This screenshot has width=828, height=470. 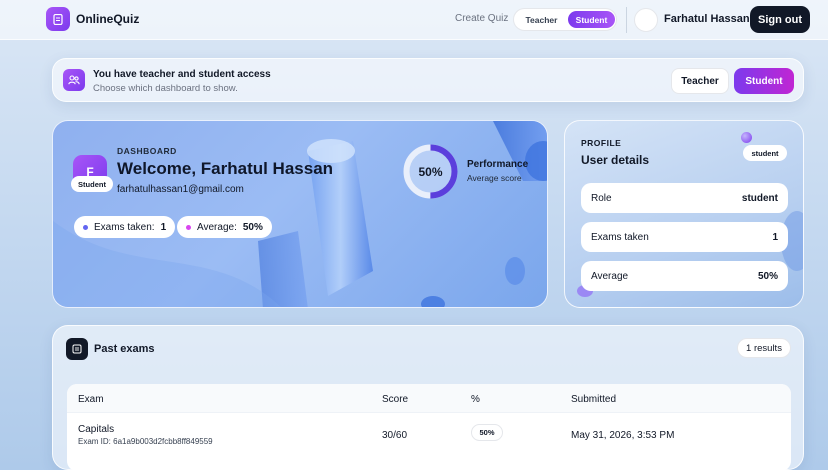 What do you see at coordinates (92, 184) in the screenshot?
I see `status-badge: Student` at bounding box center [92, 184].